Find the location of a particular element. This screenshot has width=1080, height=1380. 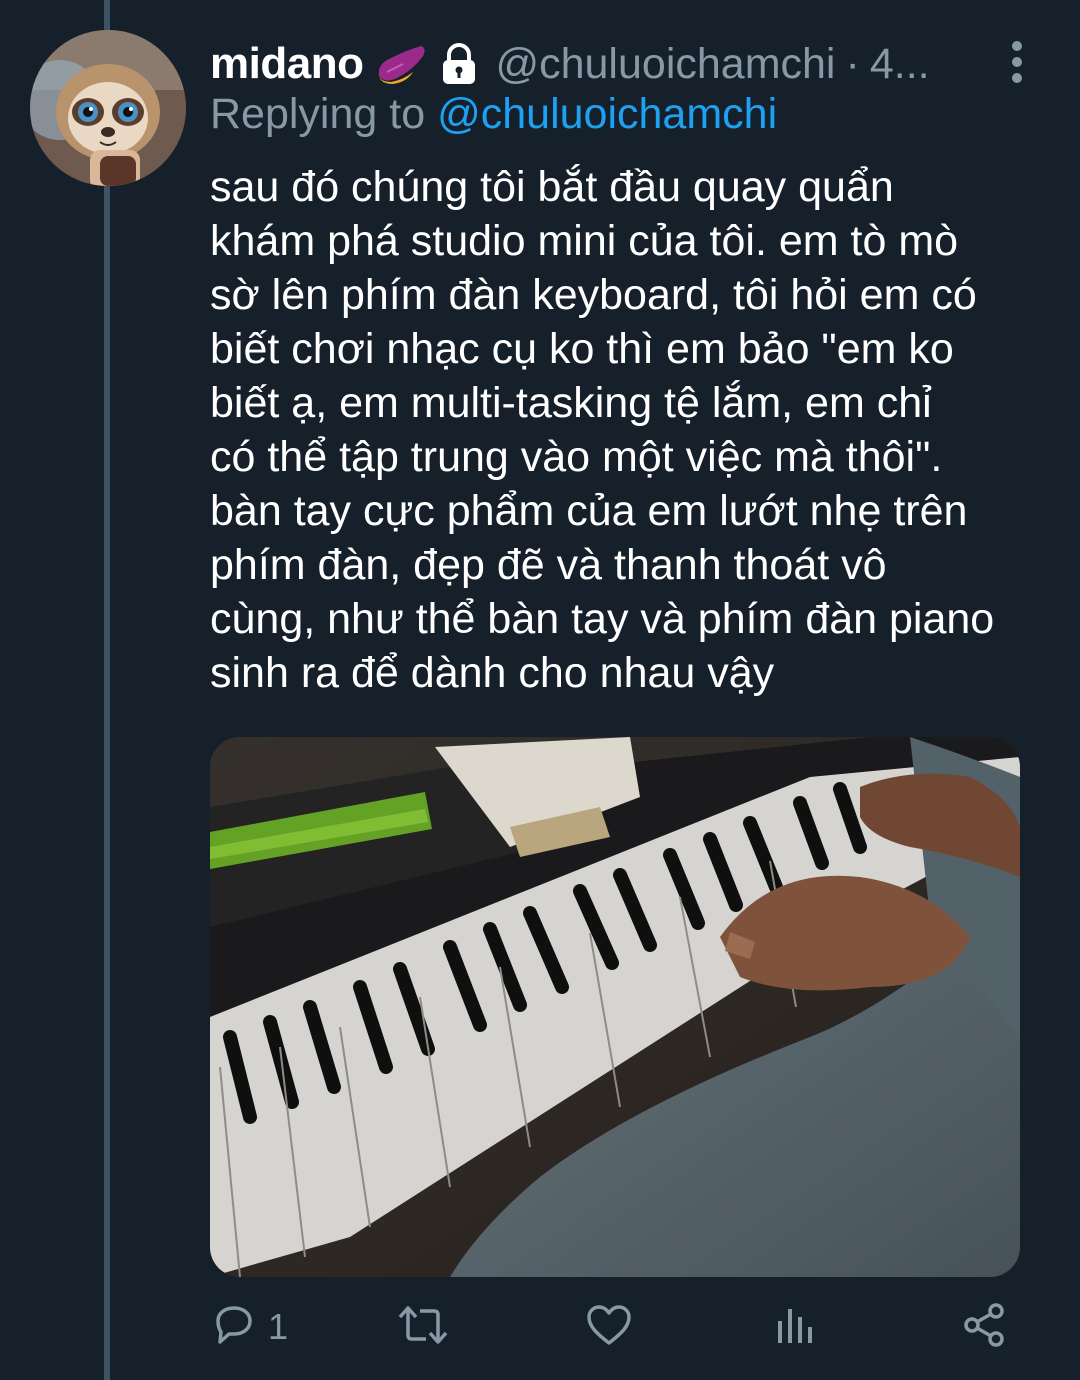

share-icon is located at coordinates (984, 1327).